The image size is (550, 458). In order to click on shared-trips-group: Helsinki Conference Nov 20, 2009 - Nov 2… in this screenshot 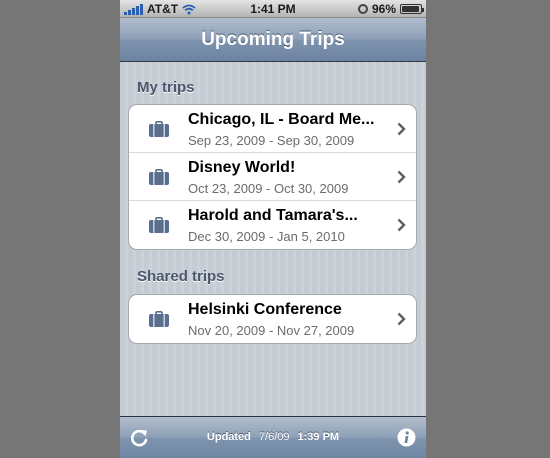, I will do `click(272, 319)`.